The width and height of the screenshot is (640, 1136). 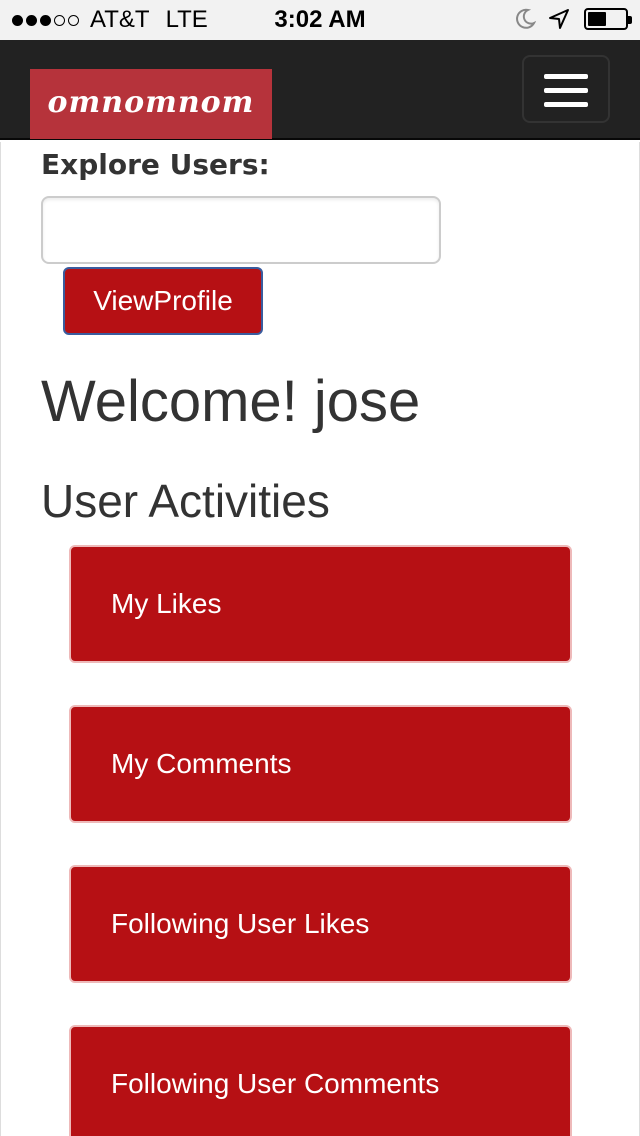 I want to click on location-arrow-icon, so click(x=559, y=19).